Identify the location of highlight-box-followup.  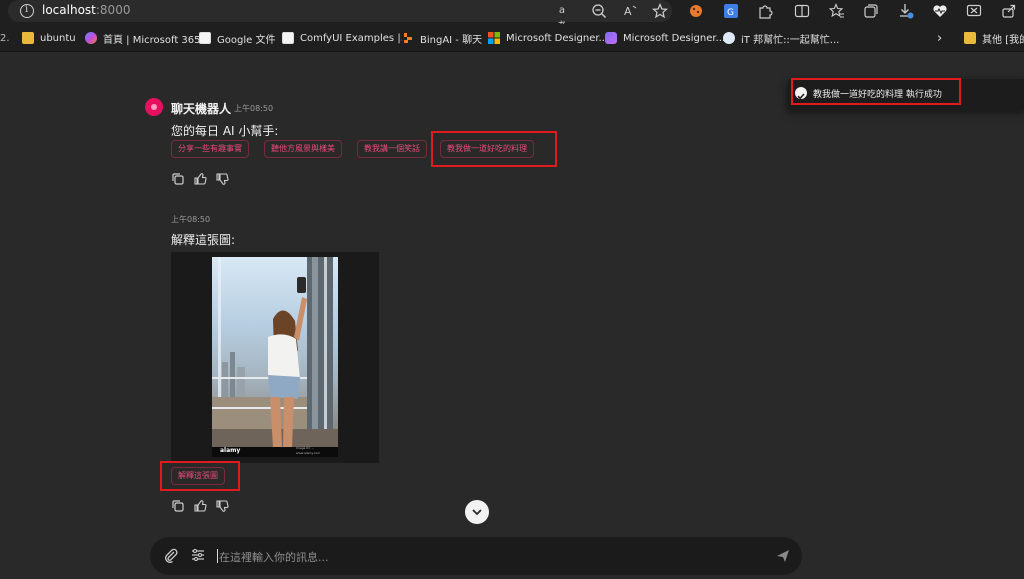
(200, 476).